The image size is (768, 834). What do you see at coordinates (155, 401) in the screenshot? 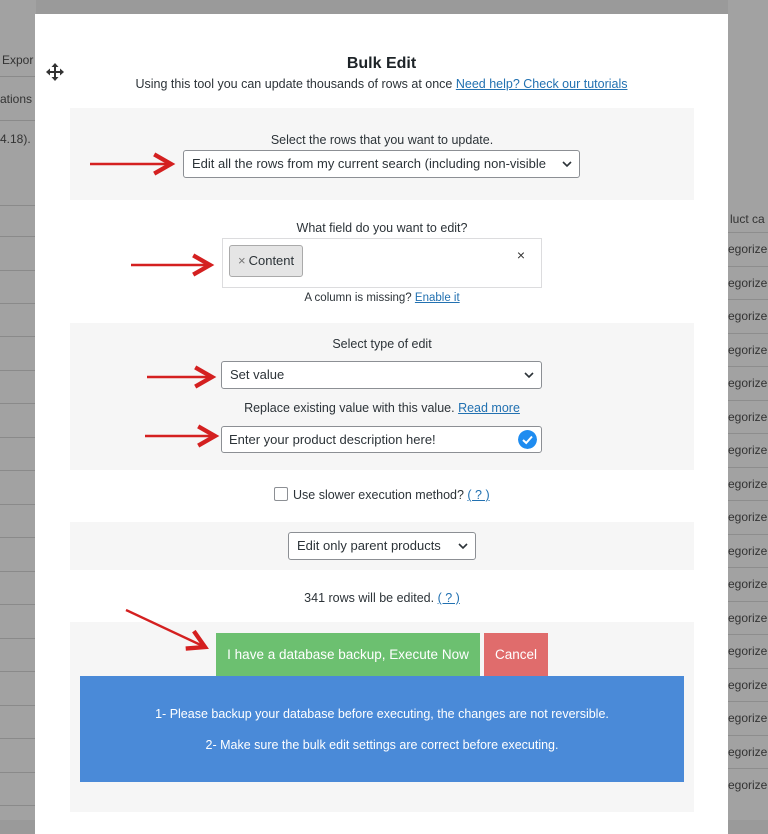
I see `annotation-arrows` at bounding box center [155, 401].